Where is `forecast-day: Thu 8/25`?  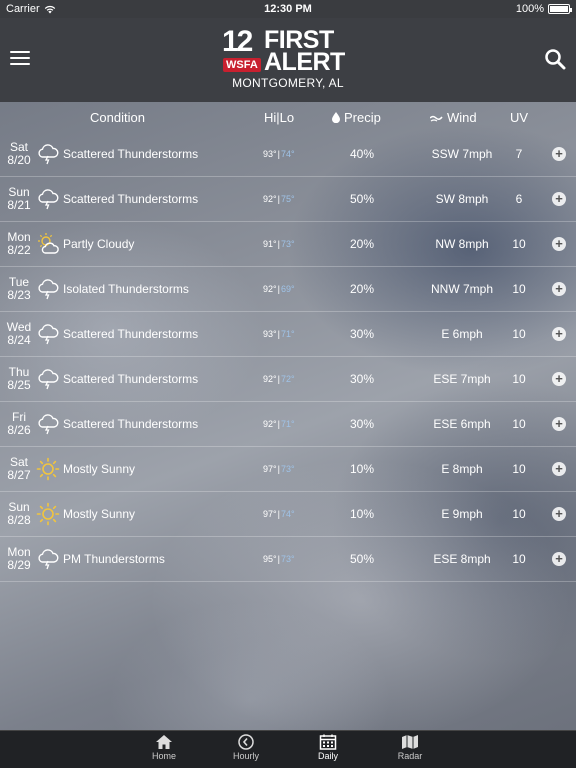
forecast-day: Thu 8/25 is located at coordinates (19, 379).